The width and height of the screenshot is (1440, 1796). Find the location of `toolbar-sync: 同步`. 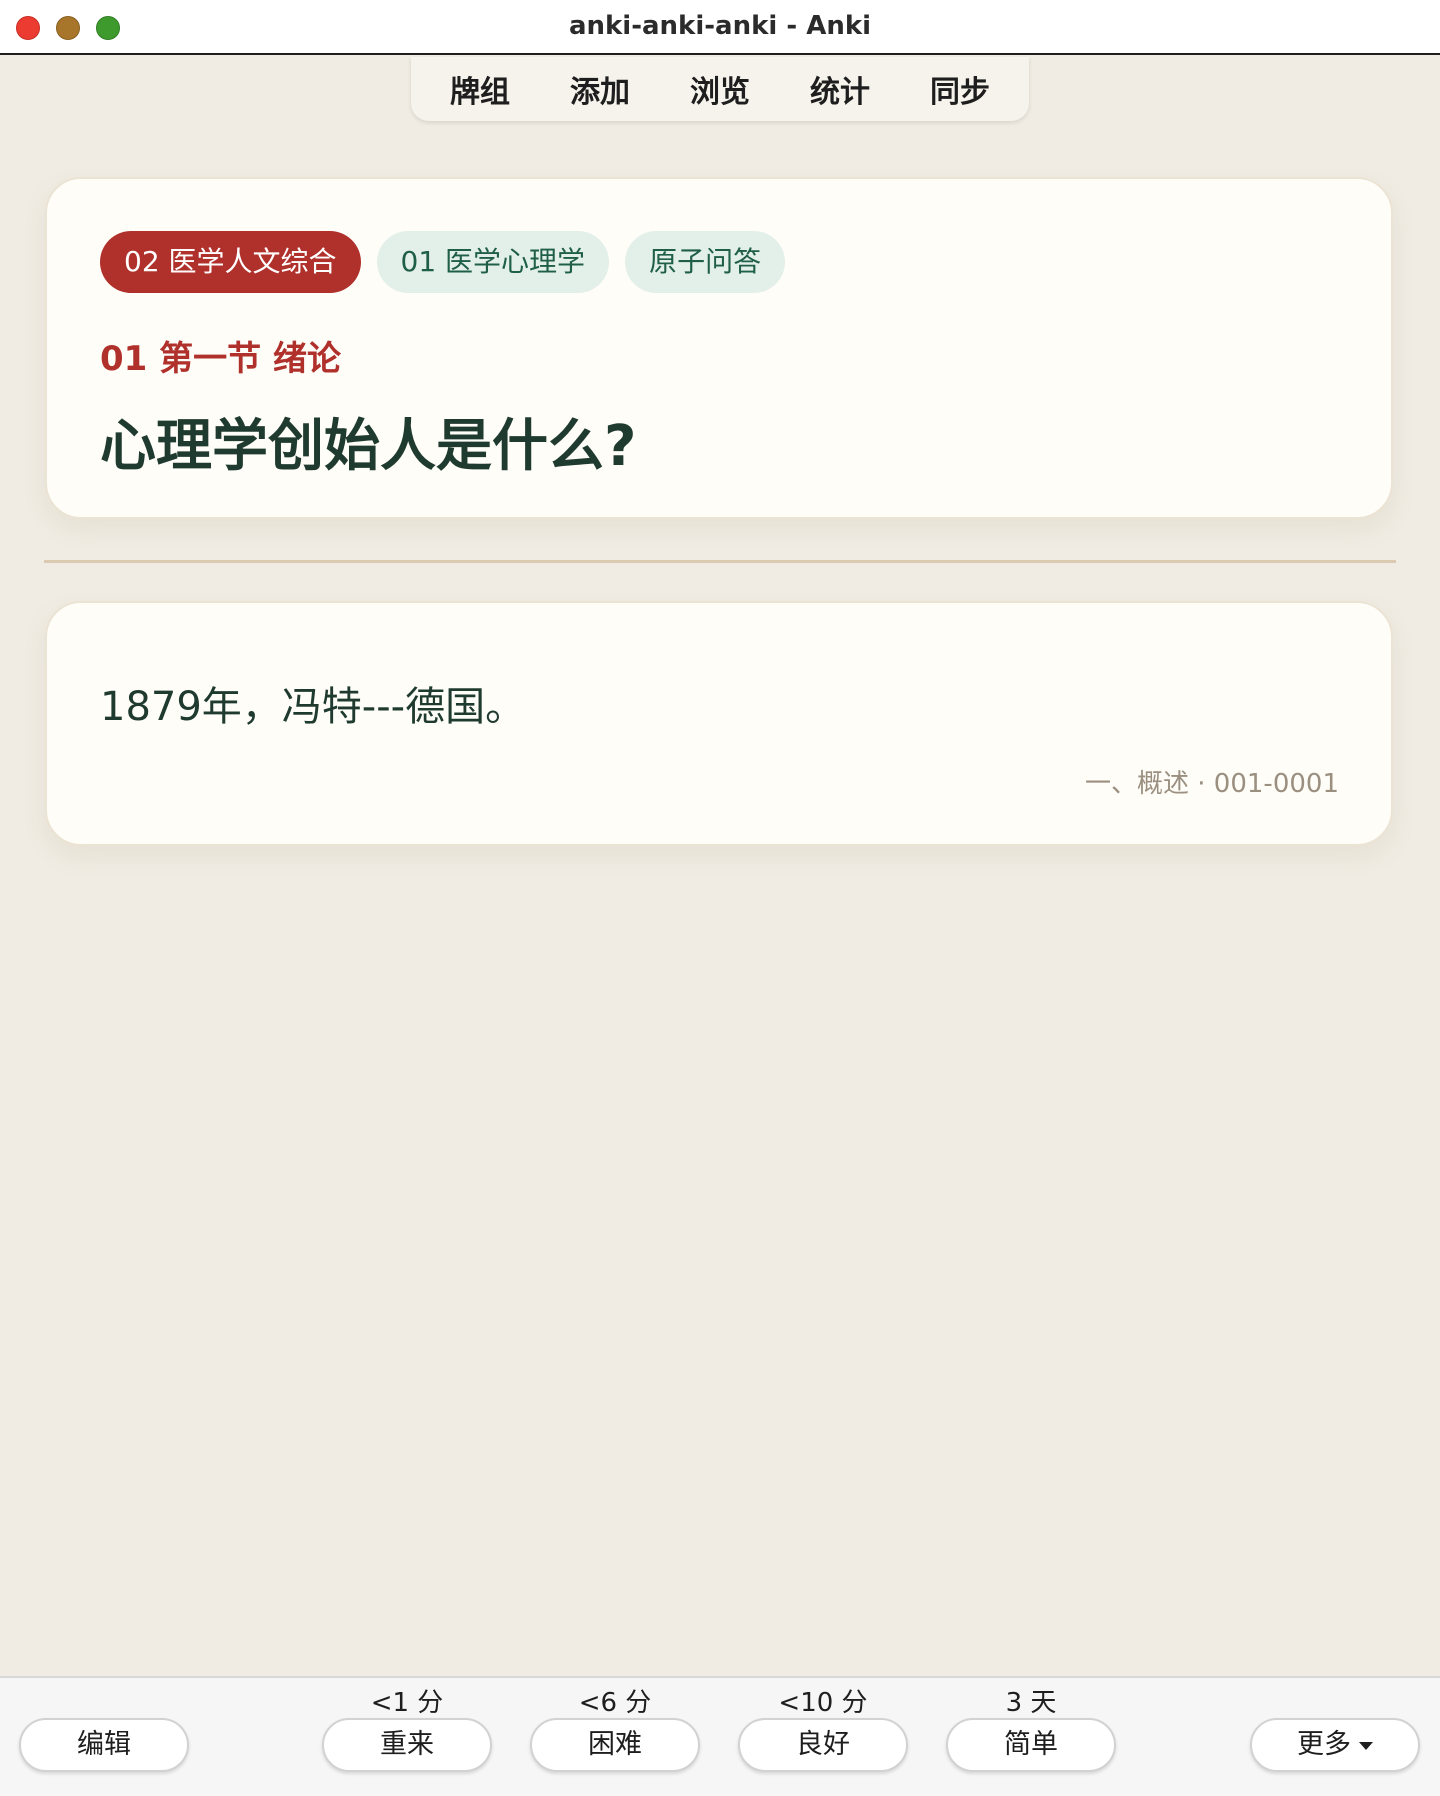

toolbar-sync: 同步 is located at coordinates (960, 89).